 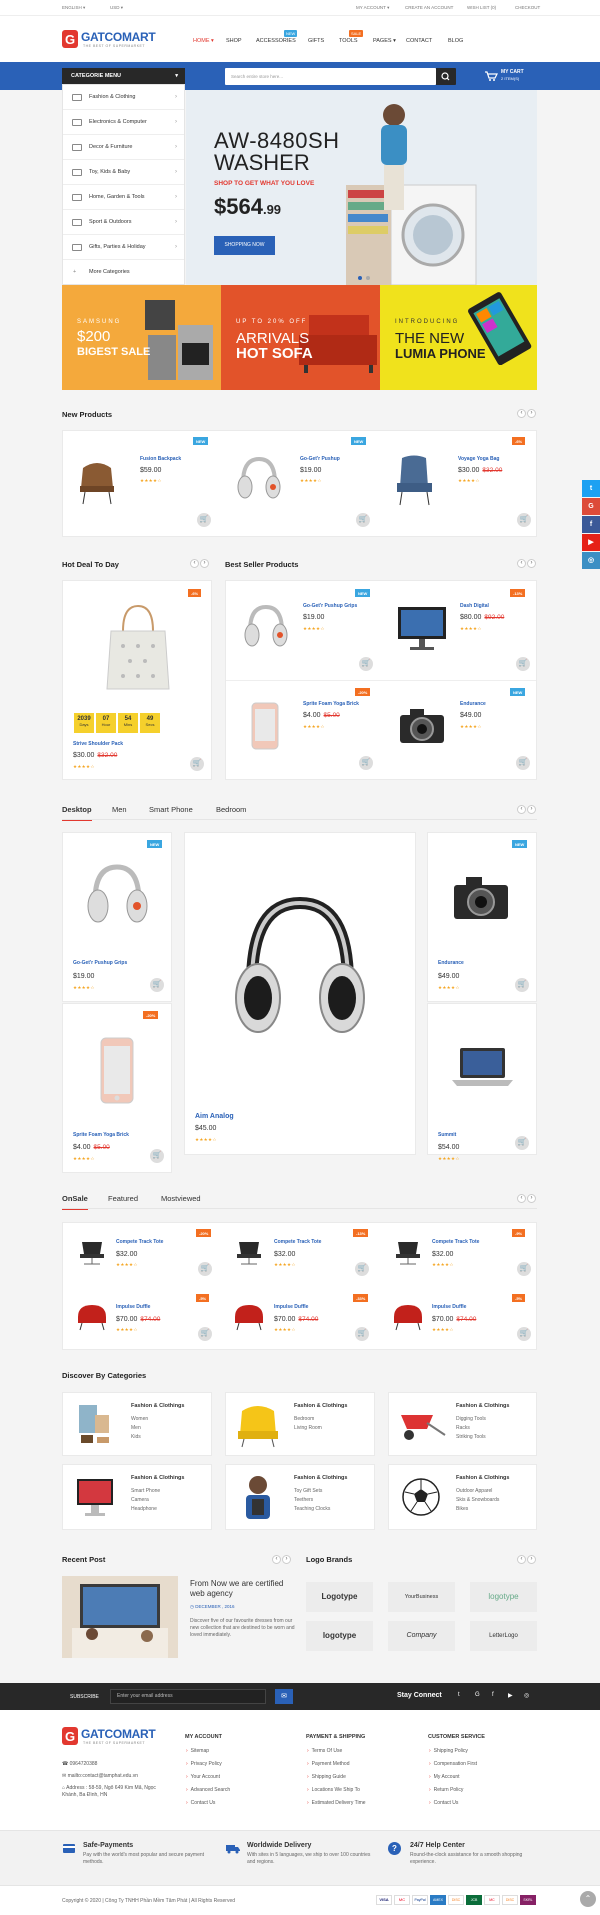 I want to click on footer-link: Your Account, so click(x=203, y=1777).